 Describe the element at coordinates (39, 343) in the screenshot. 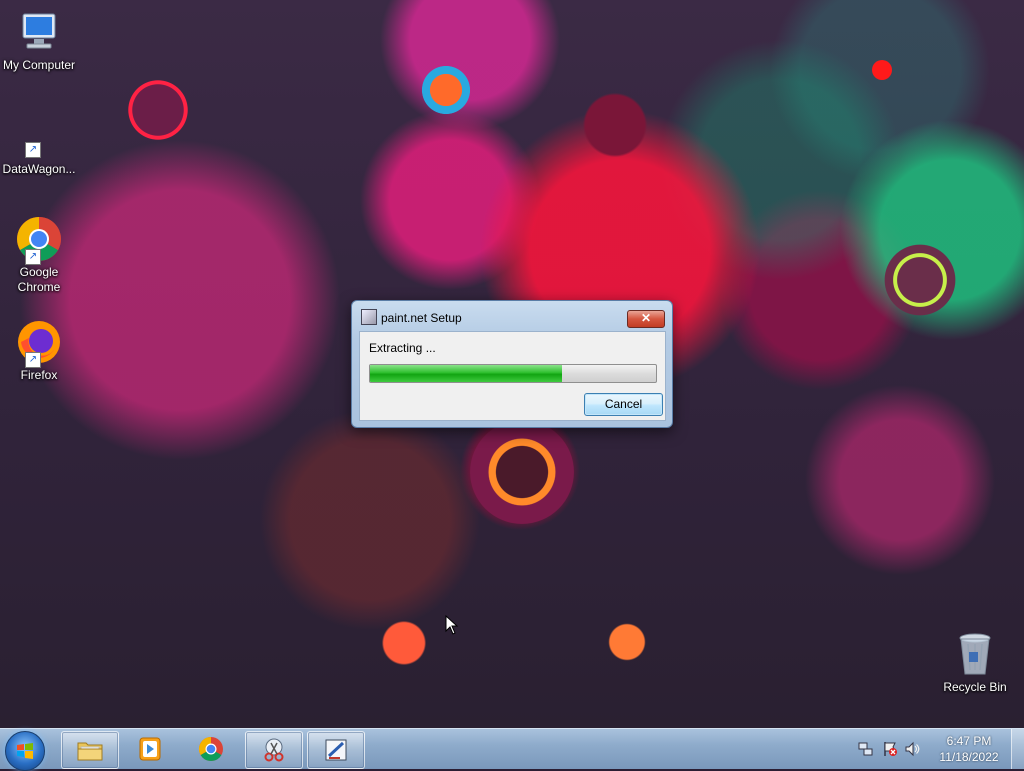

I see `firefox-icon: ↗` at that location.